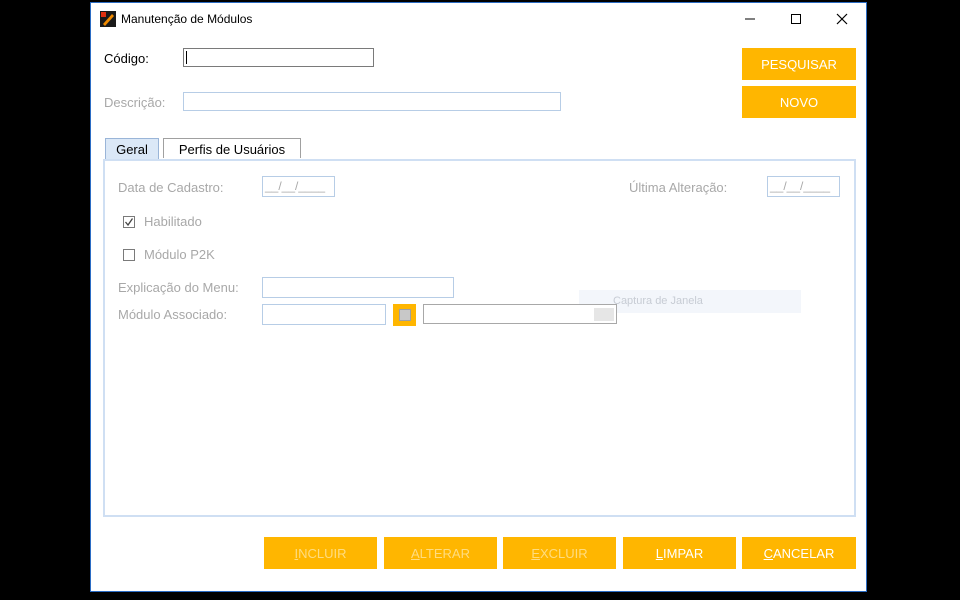 The width and height of the screenshot is (960, 600). What do you see at coordinates (659, 553) in the screenshot?
I see `limpar-mnemonic: L` at bounding box center [659, 553].